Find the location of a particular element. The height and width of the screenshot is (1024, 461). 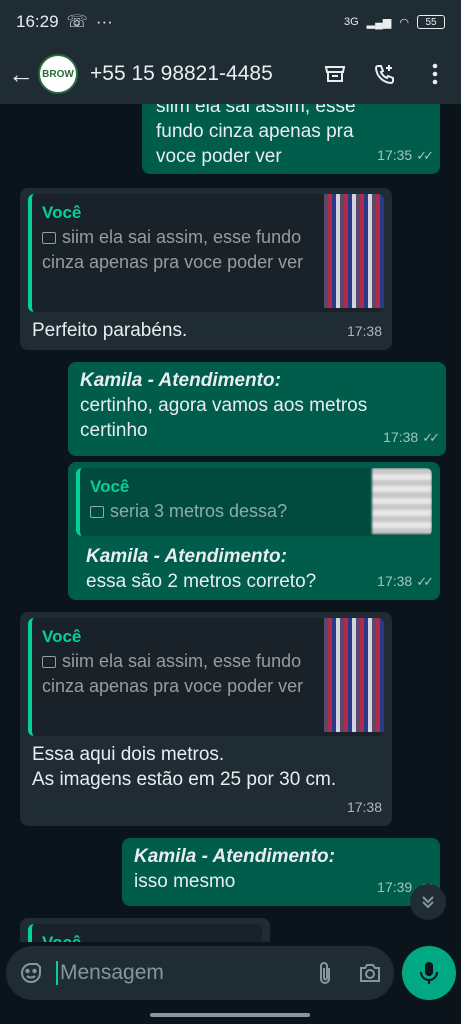

attach-icon is located at coordinates (325, 973).